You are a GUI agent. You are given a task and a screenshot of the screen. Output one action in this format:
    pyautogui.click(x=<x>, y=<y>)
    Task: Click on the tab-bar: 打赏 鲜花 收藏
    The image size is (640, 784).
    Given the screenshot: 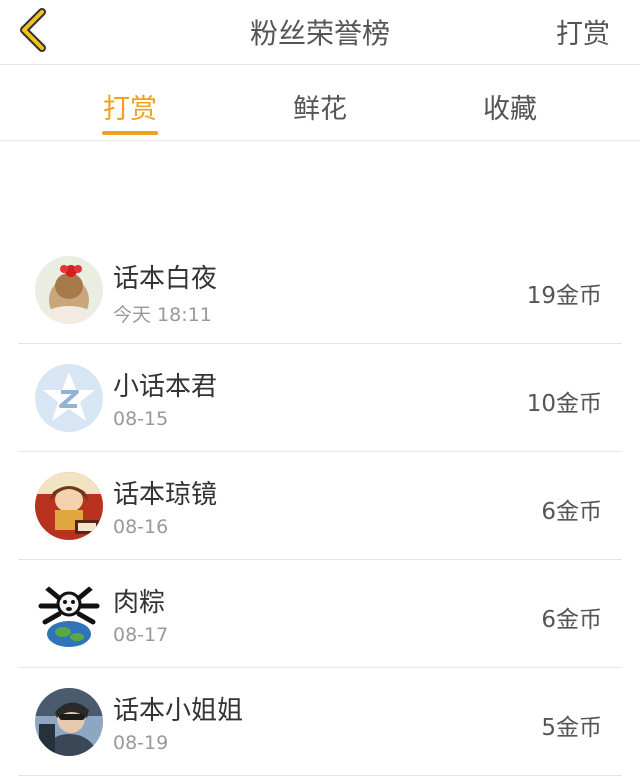 What is the action you would take?
    pyautogui.click(x=320, y=103)
    